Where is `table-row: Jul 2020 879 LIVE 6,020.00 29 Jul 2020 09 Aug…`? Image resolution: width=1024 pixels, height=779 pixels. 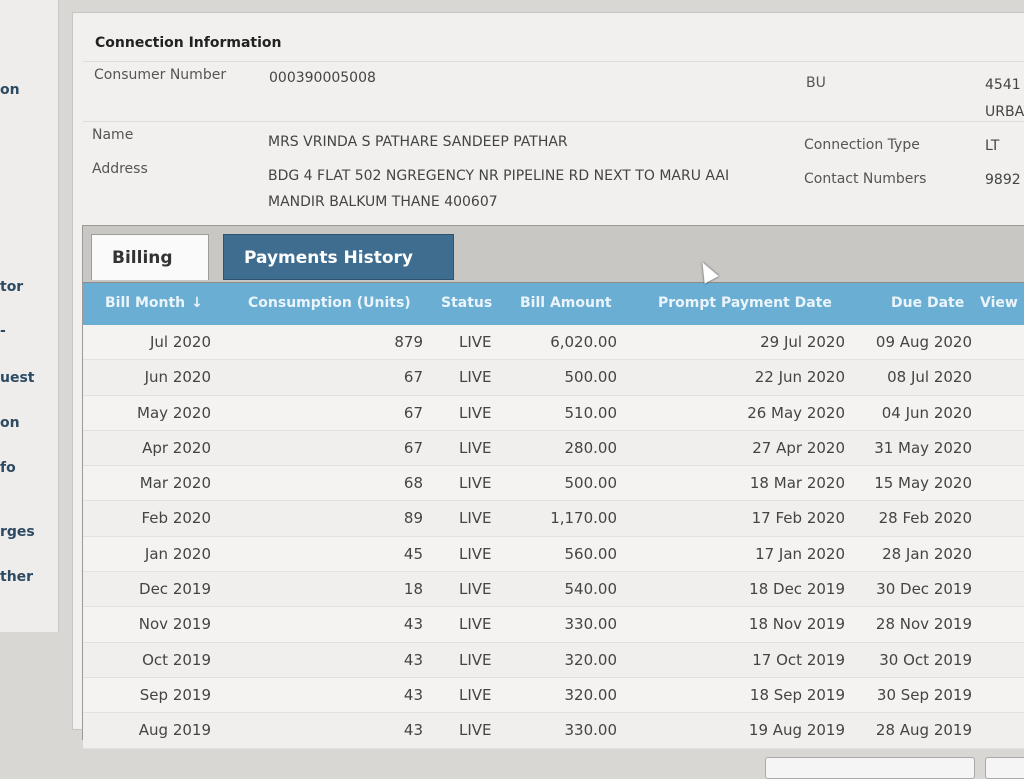
table-row: Jul 2020 879 LIVE 6,020.00 29 Jul 2020 09 Aug… is located at coordinates (553, 343).